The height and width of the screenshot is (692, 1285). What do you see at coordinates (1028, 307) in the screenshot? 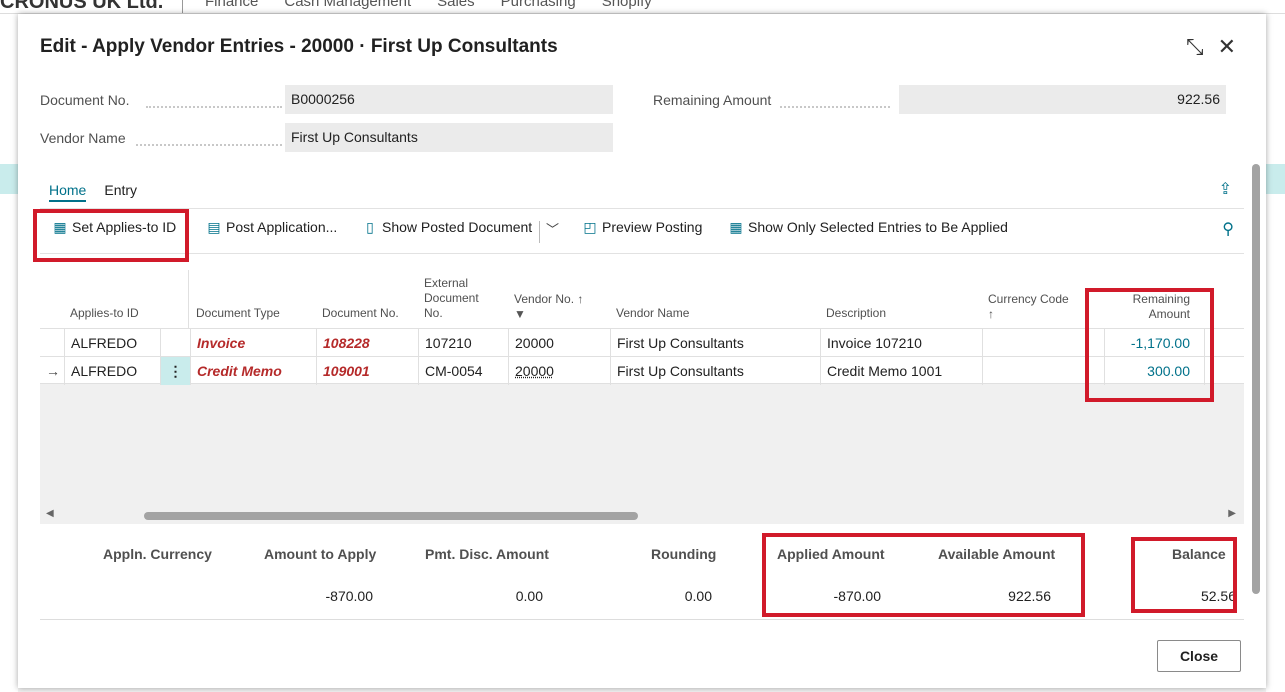
I see `col-currency-code: Currency Code ↑` at bounding box center [1028, 307].